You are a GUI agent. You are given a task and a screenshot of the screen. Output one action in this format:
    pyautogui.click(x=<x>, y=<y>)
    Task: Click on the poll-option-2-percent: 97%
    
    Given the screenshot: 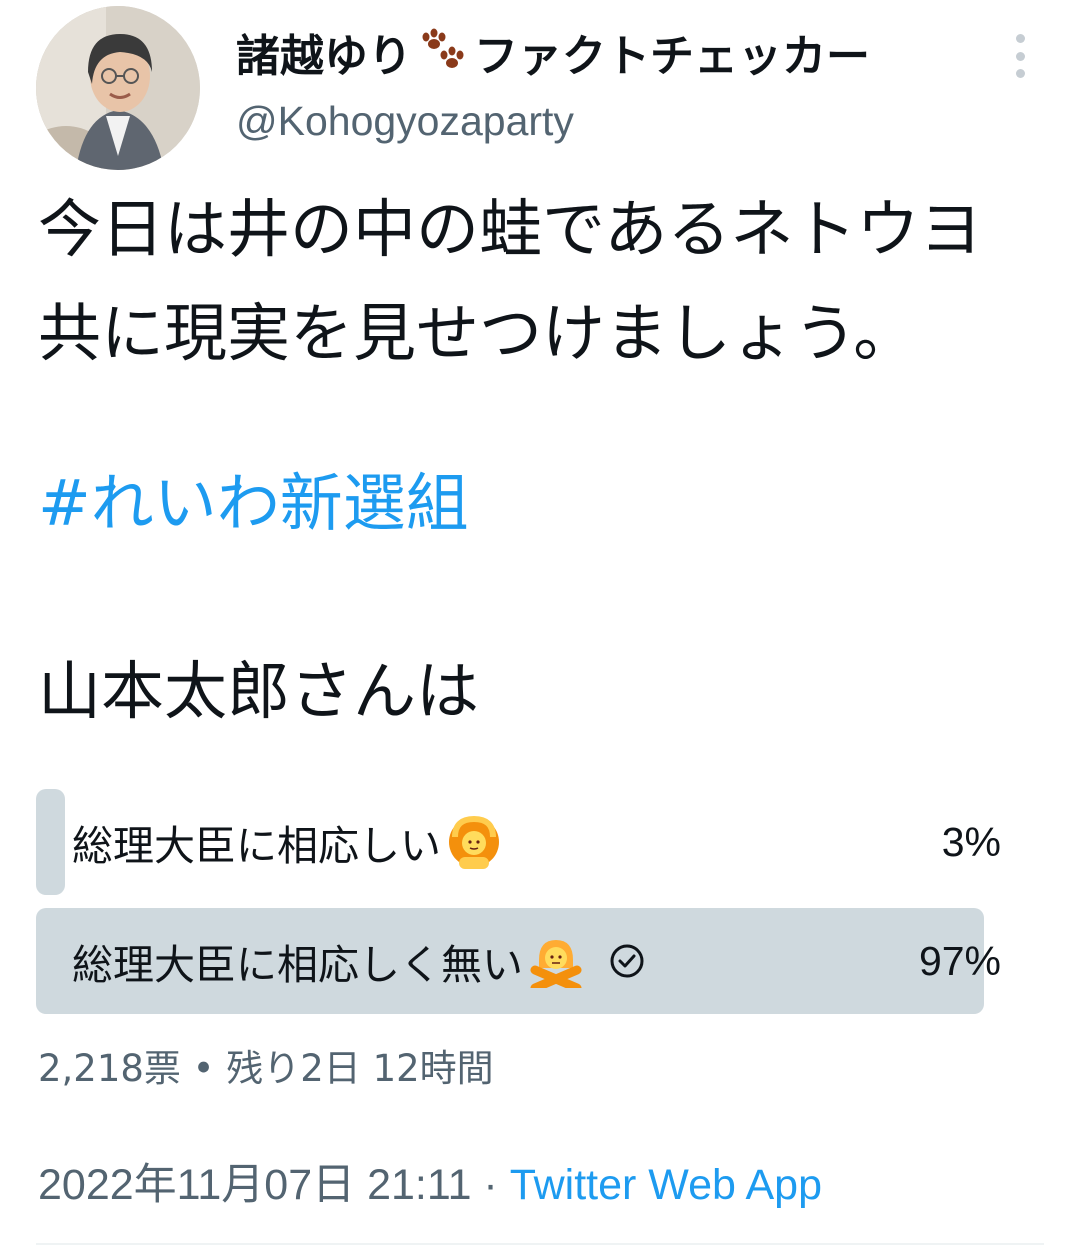 What is the action you would take?
    pyautogui.click(x=959, y=960)
    